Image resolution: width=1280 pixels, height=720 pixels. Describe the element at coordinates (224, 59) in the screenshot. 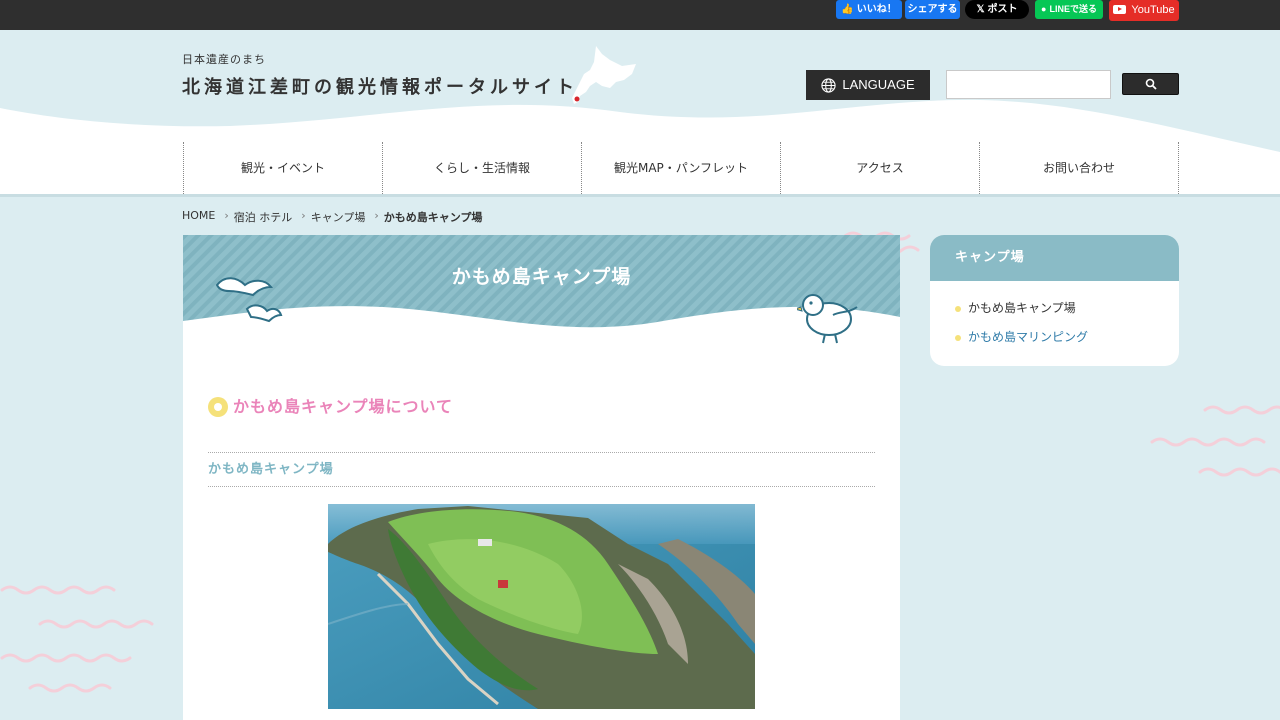

I see `site-tagline: 日本遺産のまち` at that location.